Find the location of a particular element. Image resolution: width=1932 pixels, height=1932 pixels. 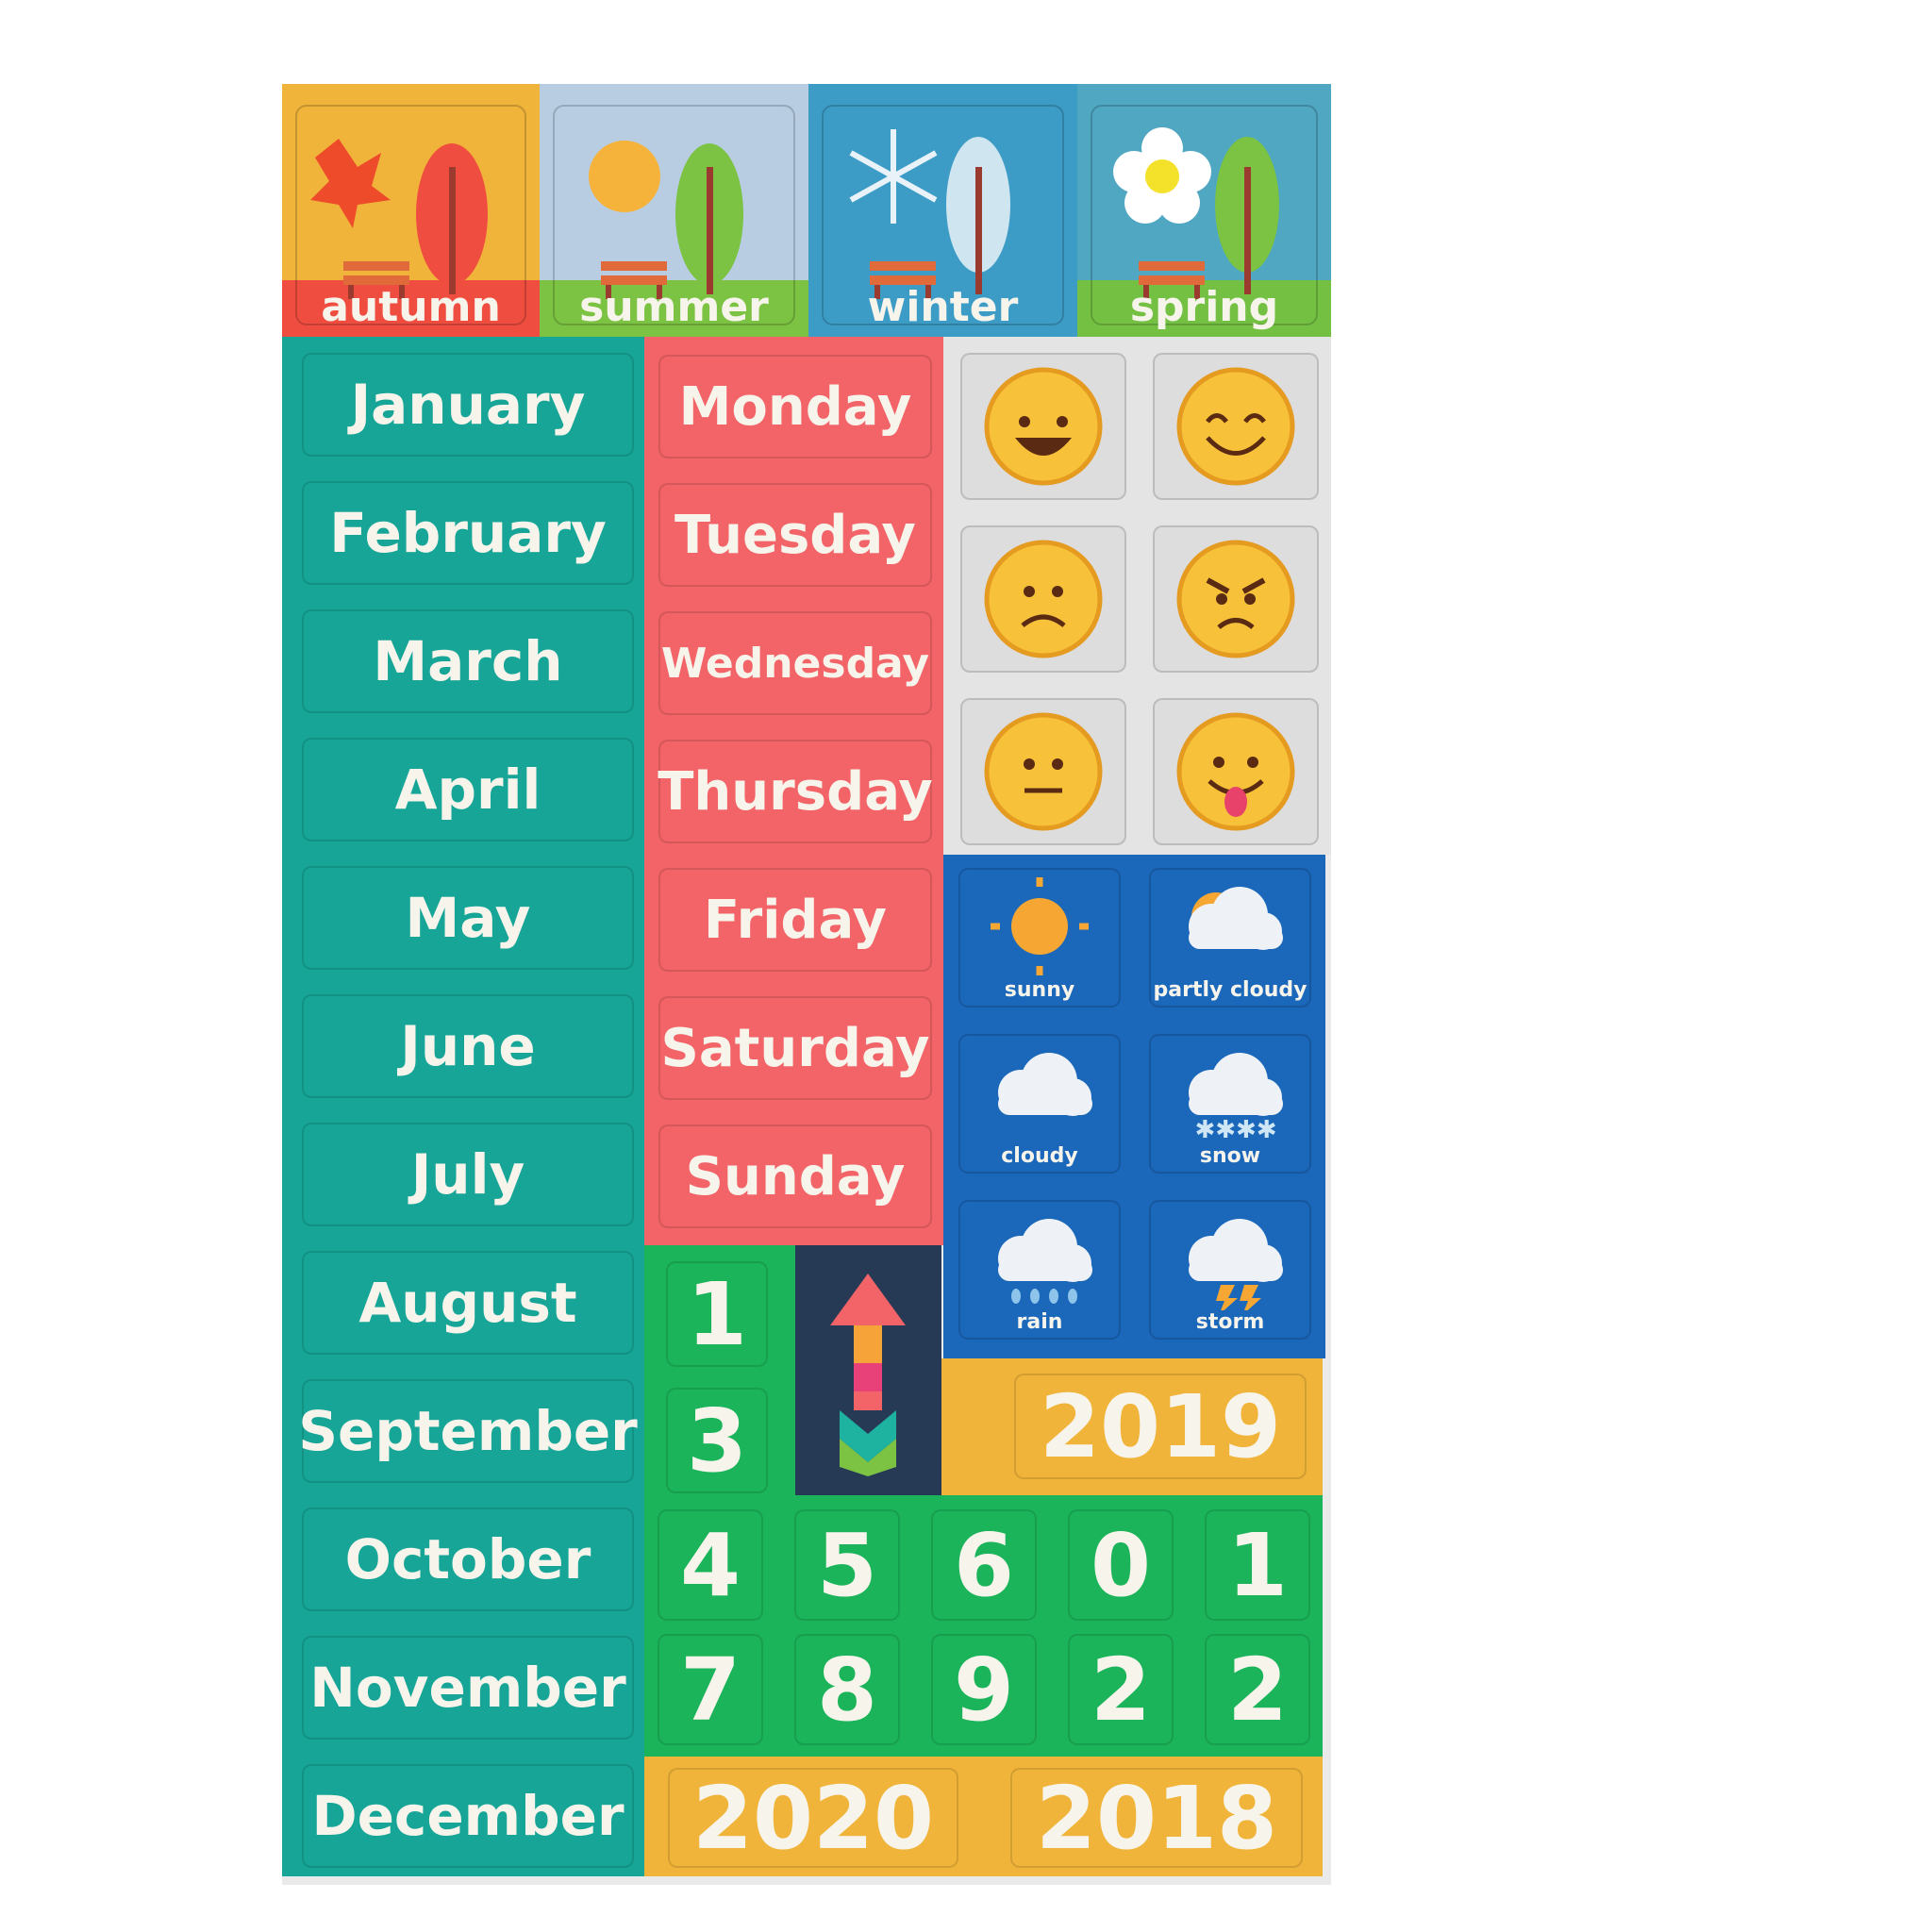

day-tile-saturday: Saturday is located at coordinates (795, 1048).